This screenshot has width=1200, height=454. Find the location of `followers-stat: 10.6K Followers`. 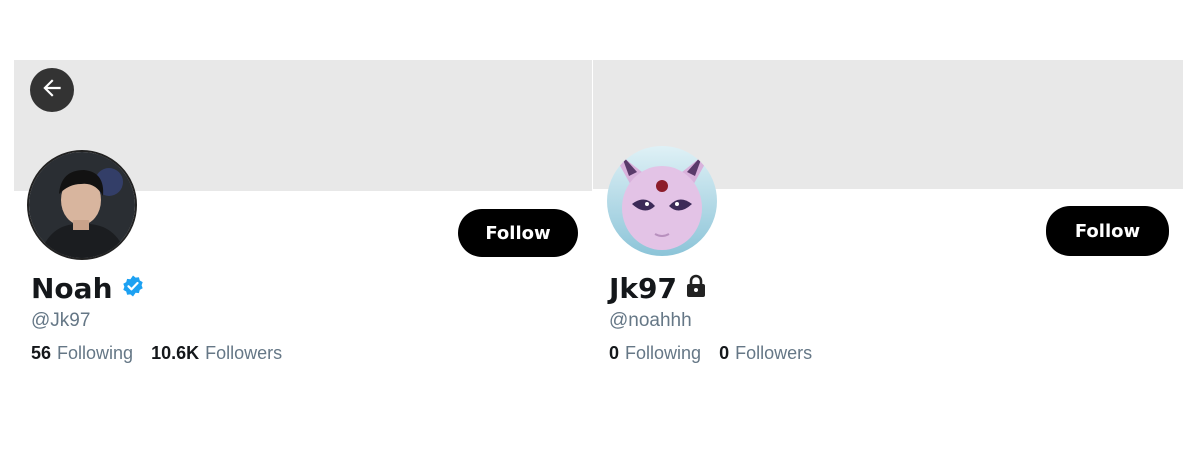

followers-stat: 10.6K Followers is located at coordinates (216, 353).